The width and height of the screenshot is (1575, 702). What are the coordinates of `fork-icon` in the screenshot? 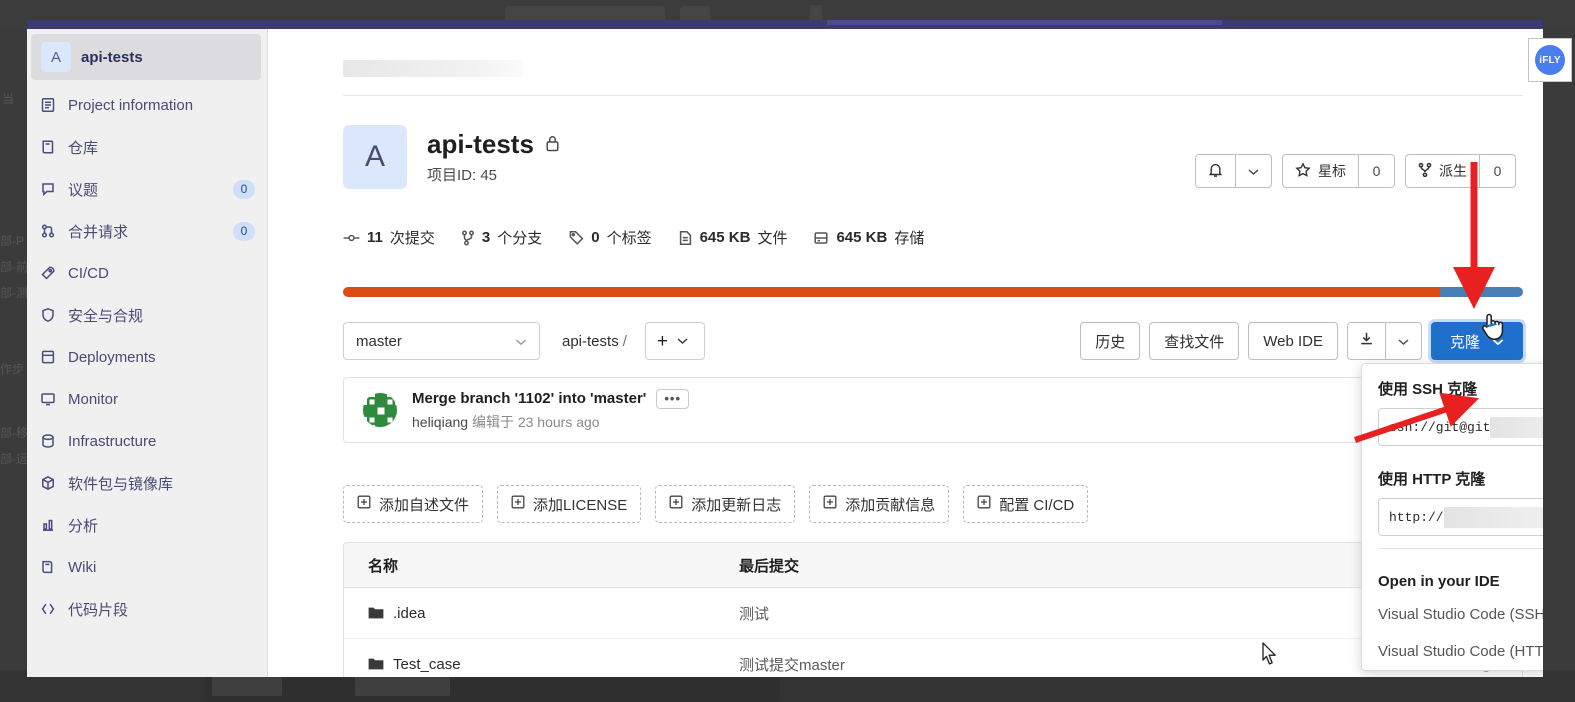 It's located at (1425, 171).